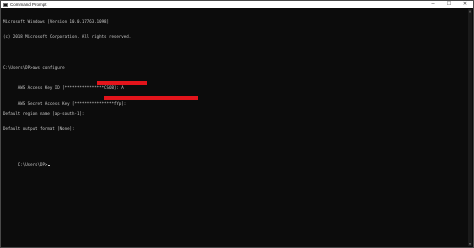 This screenshot has width=474, height=248. I want to click on close-button: ✕, so click(465, 4).